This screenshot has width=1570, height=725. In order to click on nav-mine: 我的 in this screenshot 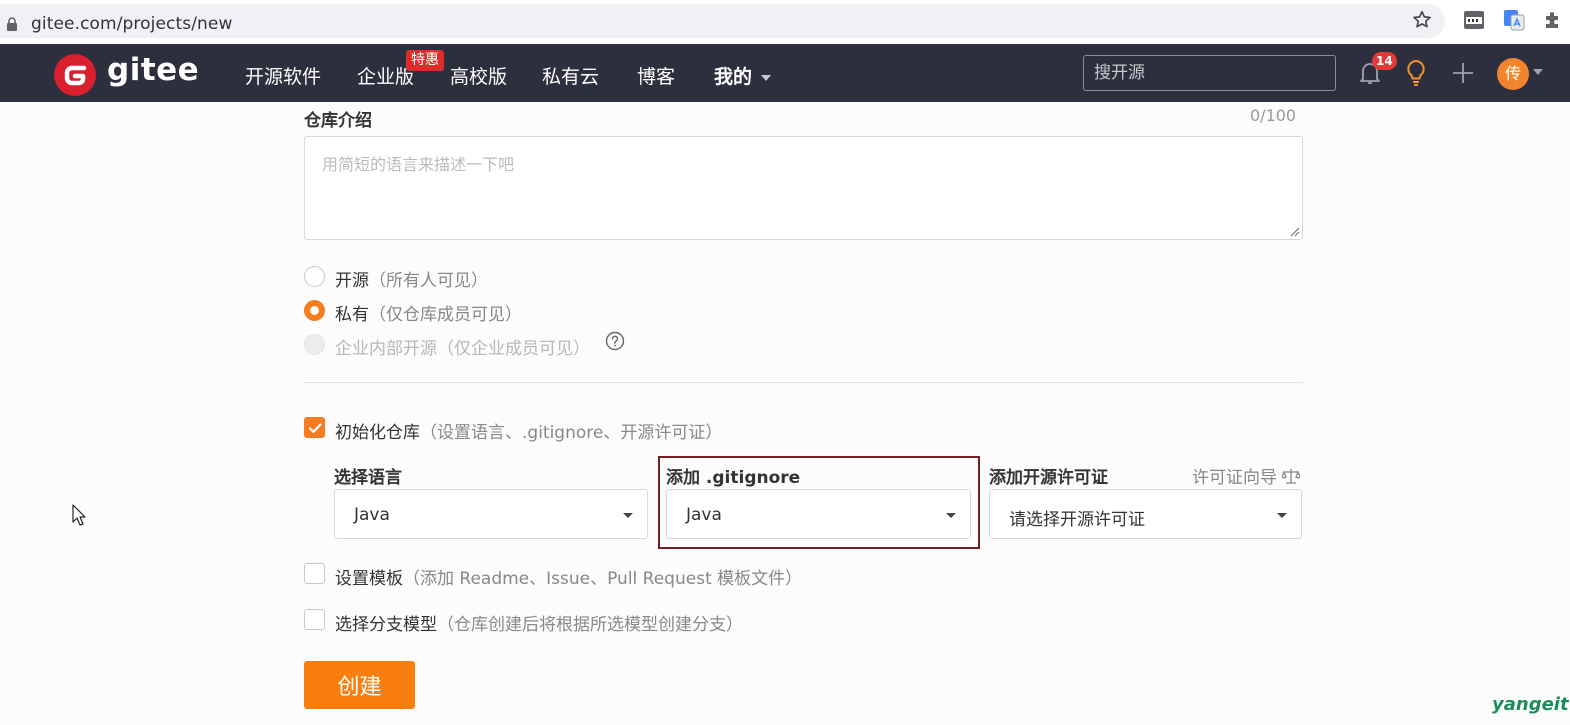, I will do `click(742, 75)`.